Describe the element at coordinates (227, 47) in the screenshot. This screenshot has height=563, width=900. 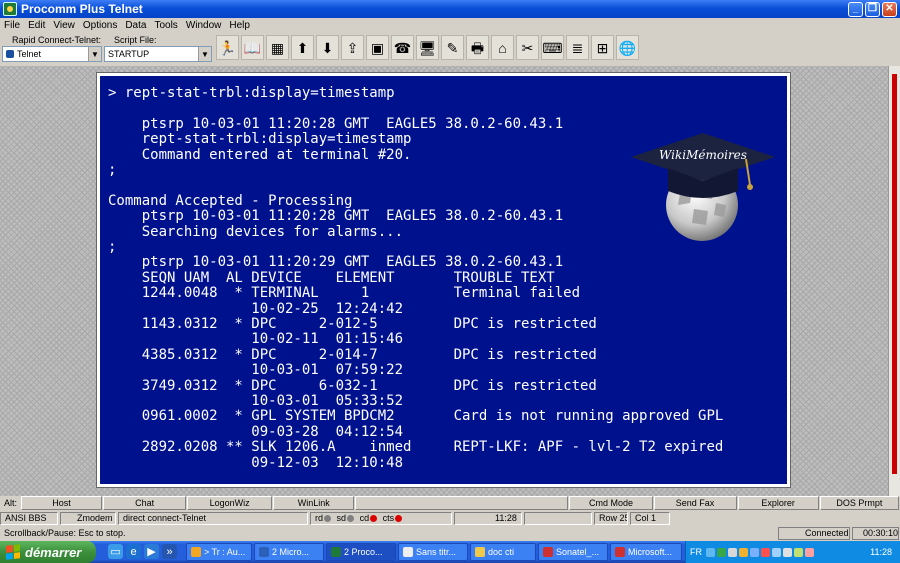
I see `run-script-icon: 🏃` at that location.